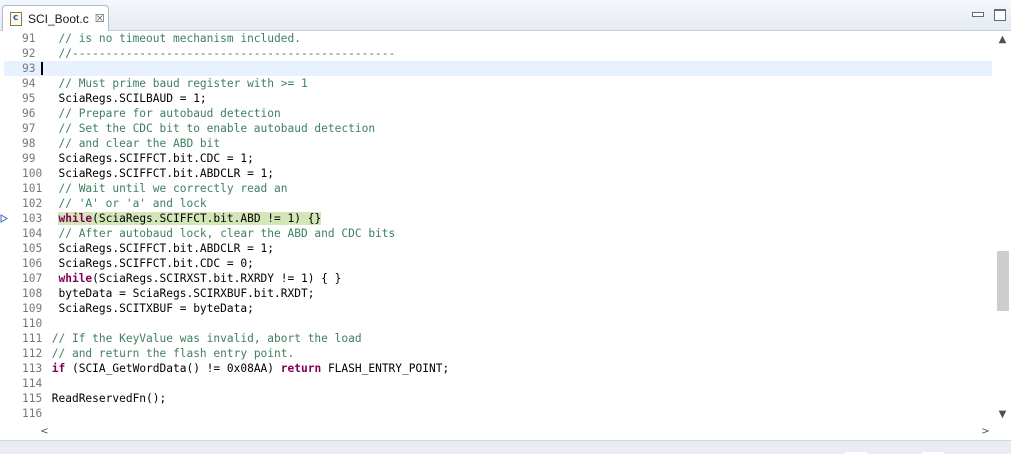 The image size is (1011, 454). I want to click on tab-sci-boot: c SCI_Boot.c ☒, so click(55, 18).